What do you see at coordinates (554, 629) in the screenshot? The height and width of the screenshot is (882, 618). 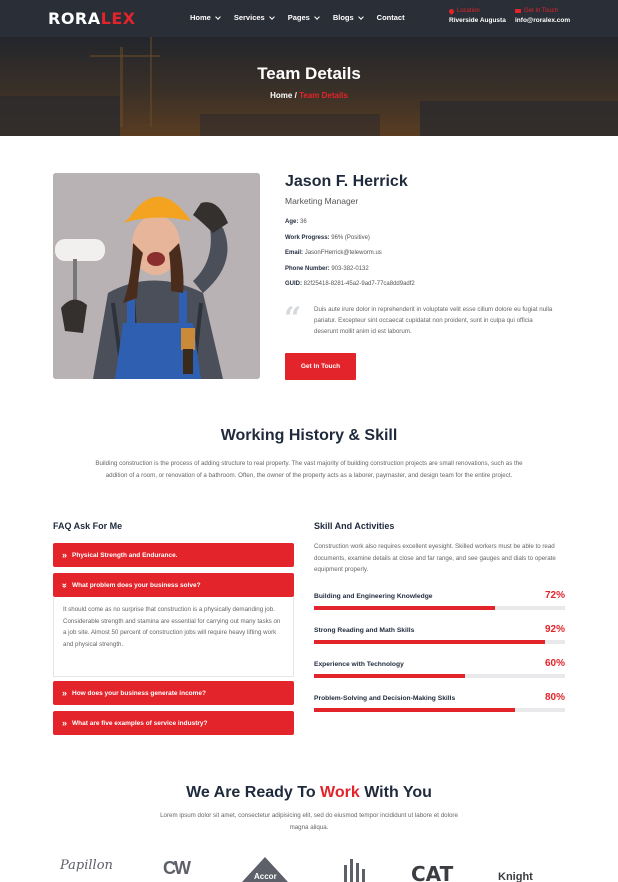 I see `skill-percent: 92%` at bounding box center [554, 629].